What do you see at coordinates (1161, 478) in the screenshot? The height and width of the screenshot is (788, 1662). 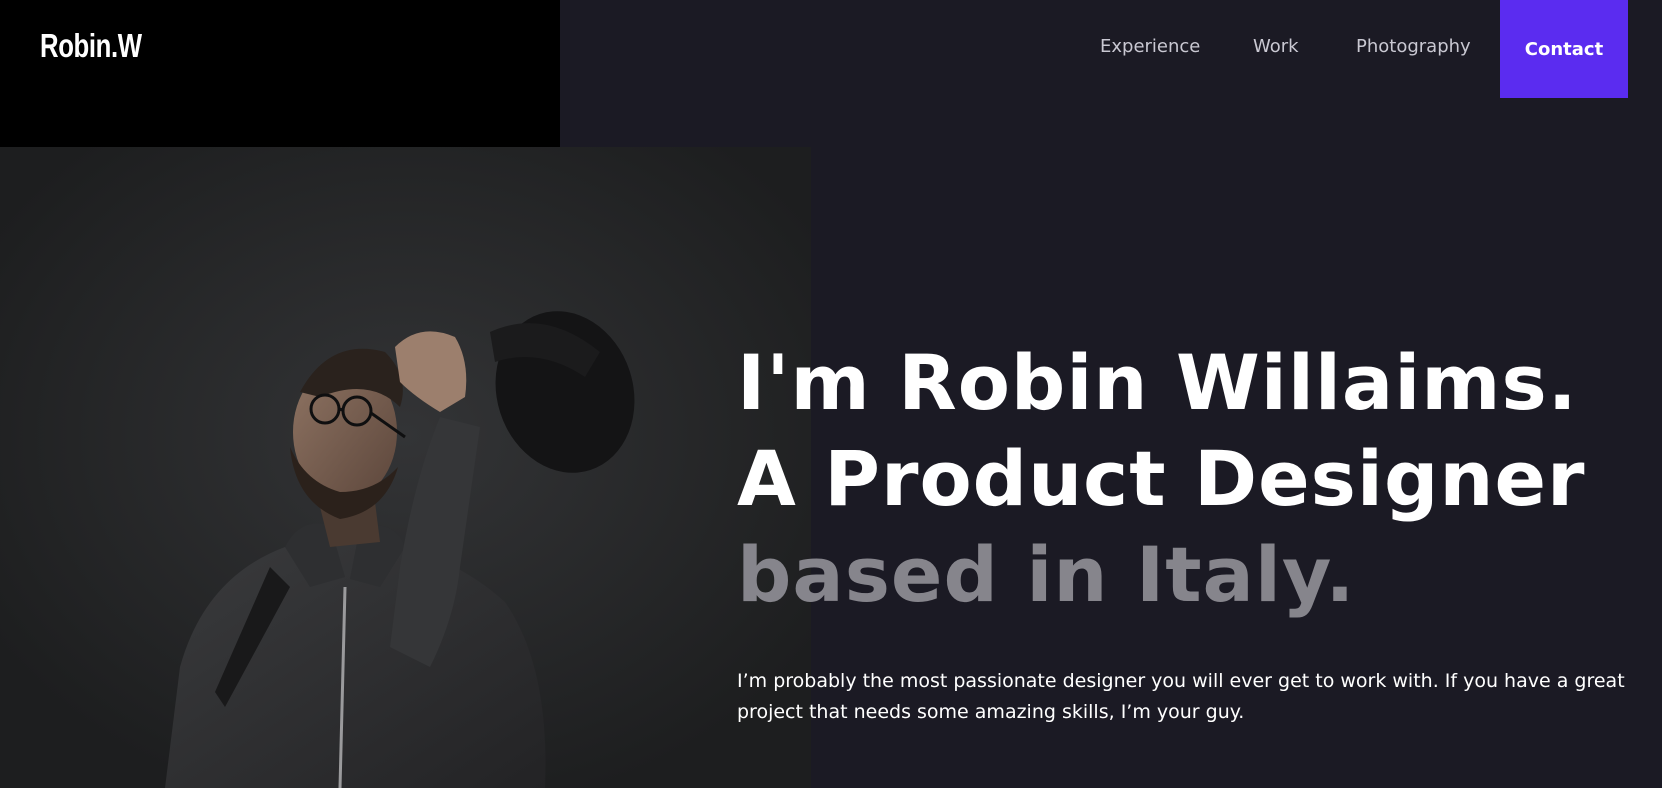 I see `hero-line-role: A Product Designer` at bounding box center [1161, 478].